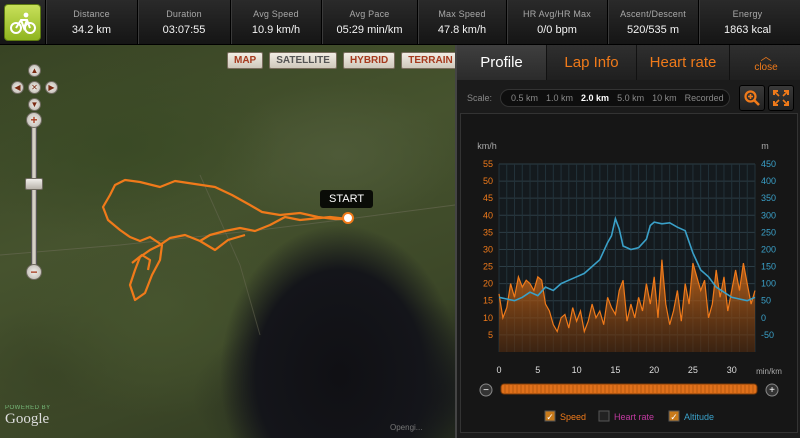  What do you see at coordinates (747, 13) in the screenshot?
I see `stat-label: Energy` at bounding box center [747, 13].